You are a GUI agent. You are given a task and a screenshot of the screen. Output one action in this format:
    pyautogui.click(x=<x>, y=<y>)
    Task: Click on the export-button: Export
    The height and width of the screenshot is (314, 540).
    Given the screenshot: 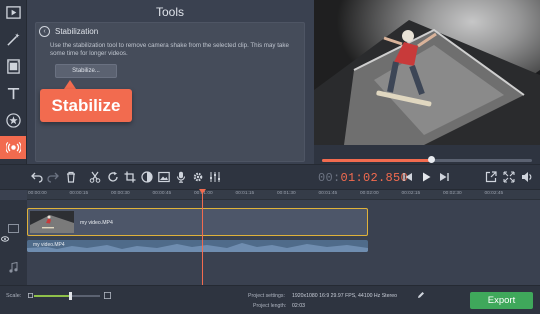 What is the action you would take?
    pyautogui.click(x=501, y=300)
    